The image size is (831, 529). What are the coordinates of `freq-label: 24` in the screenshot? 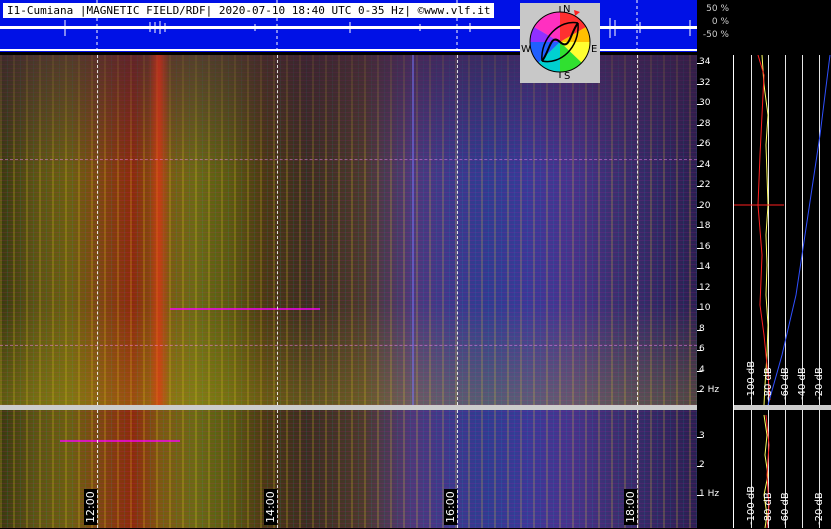 It's located at (705, 164).